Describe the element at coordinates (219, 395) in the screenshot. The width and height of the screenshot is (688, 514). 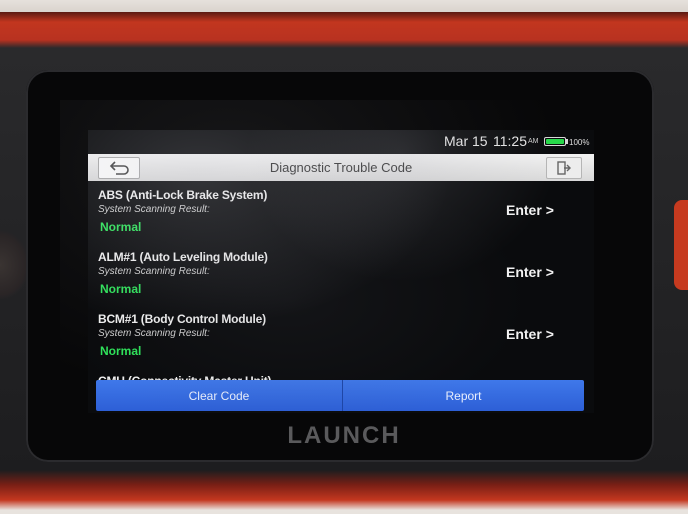
I see `clear-code-button: Clear Code` at that location.